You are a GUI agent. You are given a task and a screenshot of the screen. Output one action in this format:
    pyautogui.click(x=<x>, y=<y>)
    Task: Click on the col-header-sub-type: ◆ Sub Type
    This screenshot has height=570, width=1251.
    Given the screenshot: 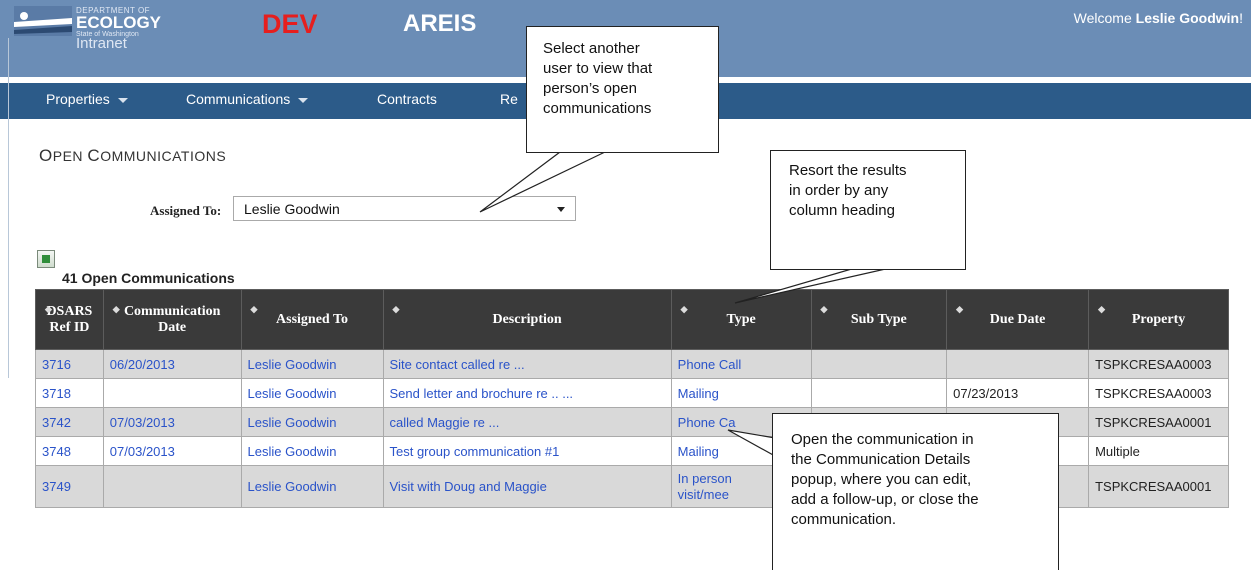 What is the action you would take?
    pyautogui.click(x=879, y=319)
    